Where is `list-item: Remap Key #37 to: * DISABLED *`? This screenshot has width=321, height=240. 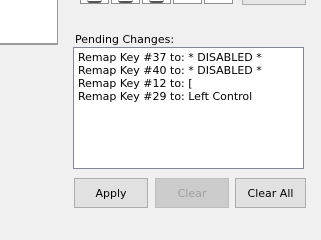
list-item: Remap Key #37 to: * DISABLED * is located at coordinates (190, 57).